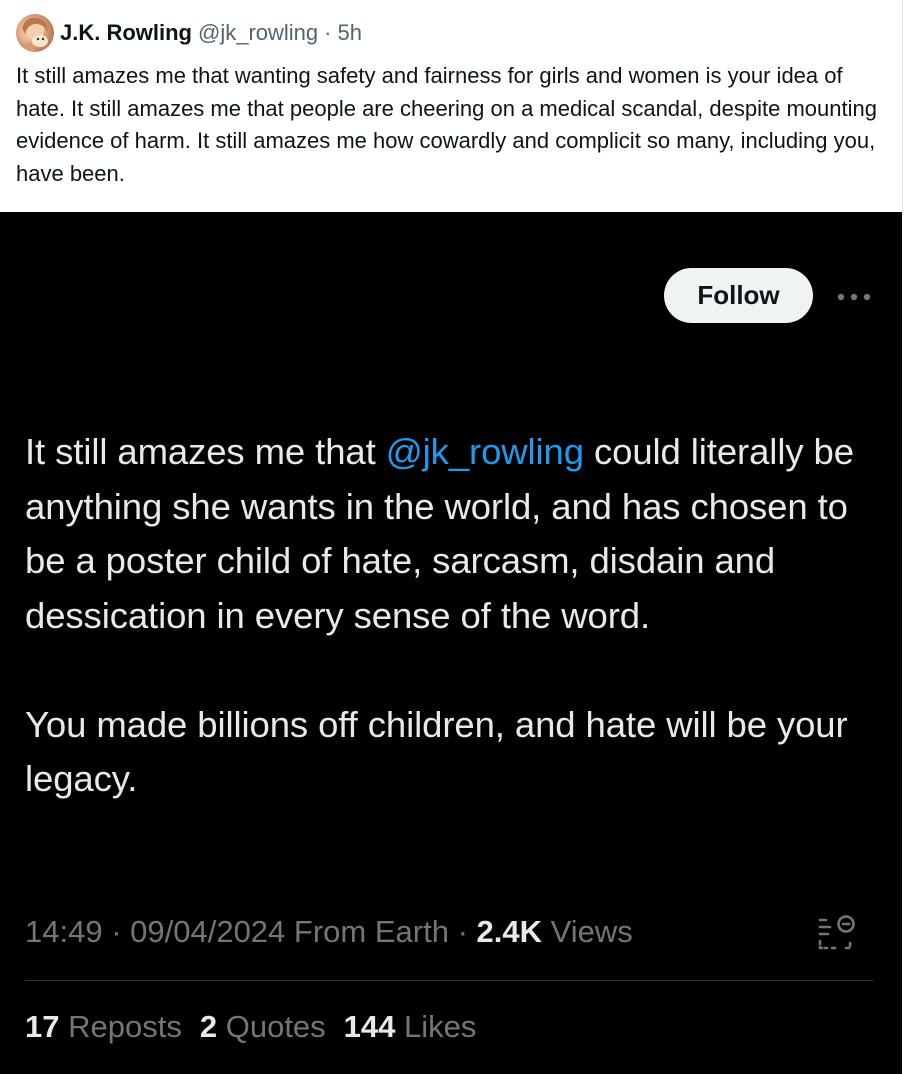  I want to click on author-avatar, so click(35, 33).